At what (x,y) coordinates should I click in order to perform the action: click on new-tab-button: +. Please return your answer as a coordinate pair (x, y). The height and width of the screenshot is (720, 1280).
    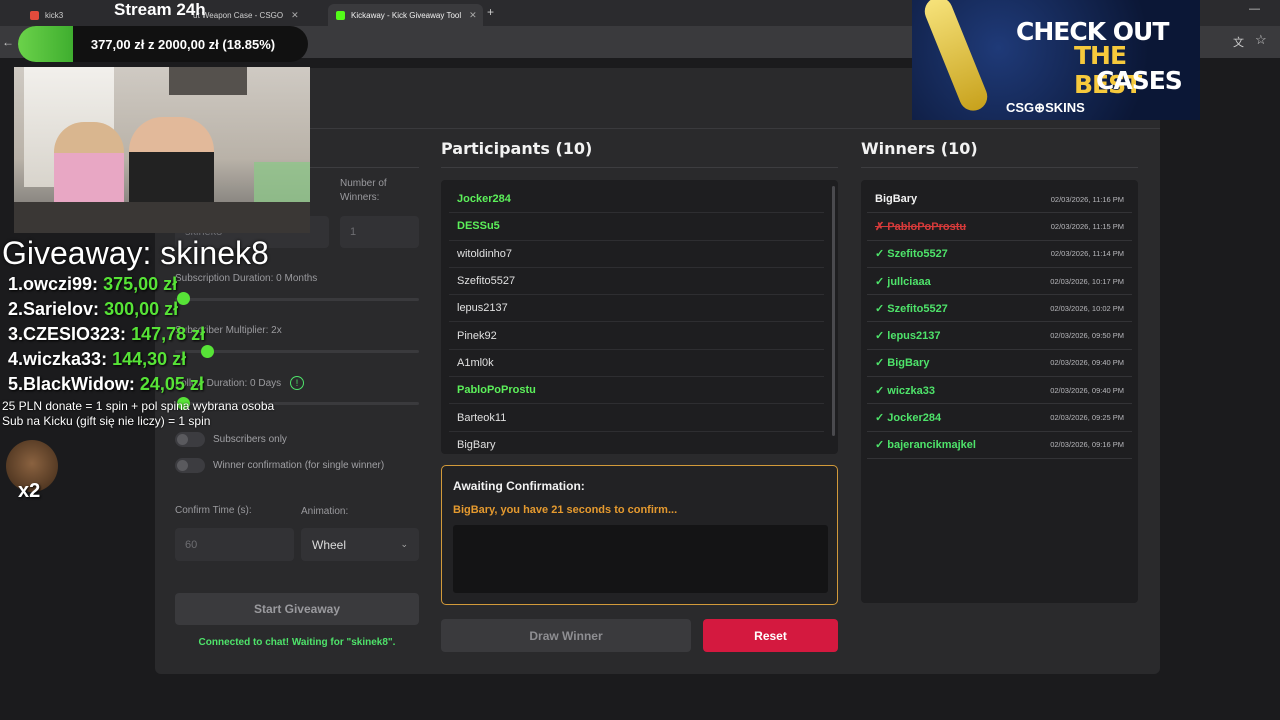
    Looking at the image, I should click on (490, 12).